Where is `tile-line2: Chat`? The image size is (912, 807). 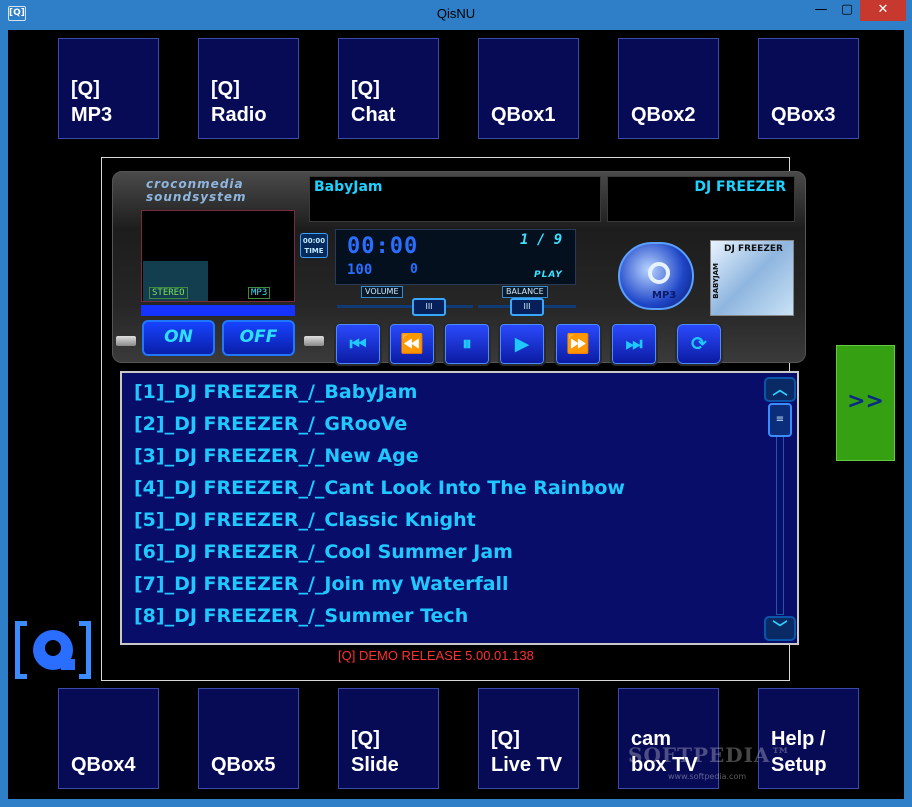
tile-line2: Chat is located at coordinates (373, 115).